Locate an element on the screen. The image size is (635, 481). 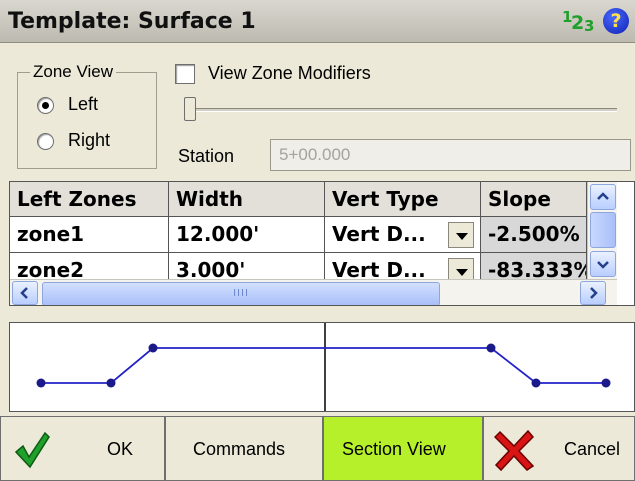
chevron-left-icon is located at coordinates (24, 293).